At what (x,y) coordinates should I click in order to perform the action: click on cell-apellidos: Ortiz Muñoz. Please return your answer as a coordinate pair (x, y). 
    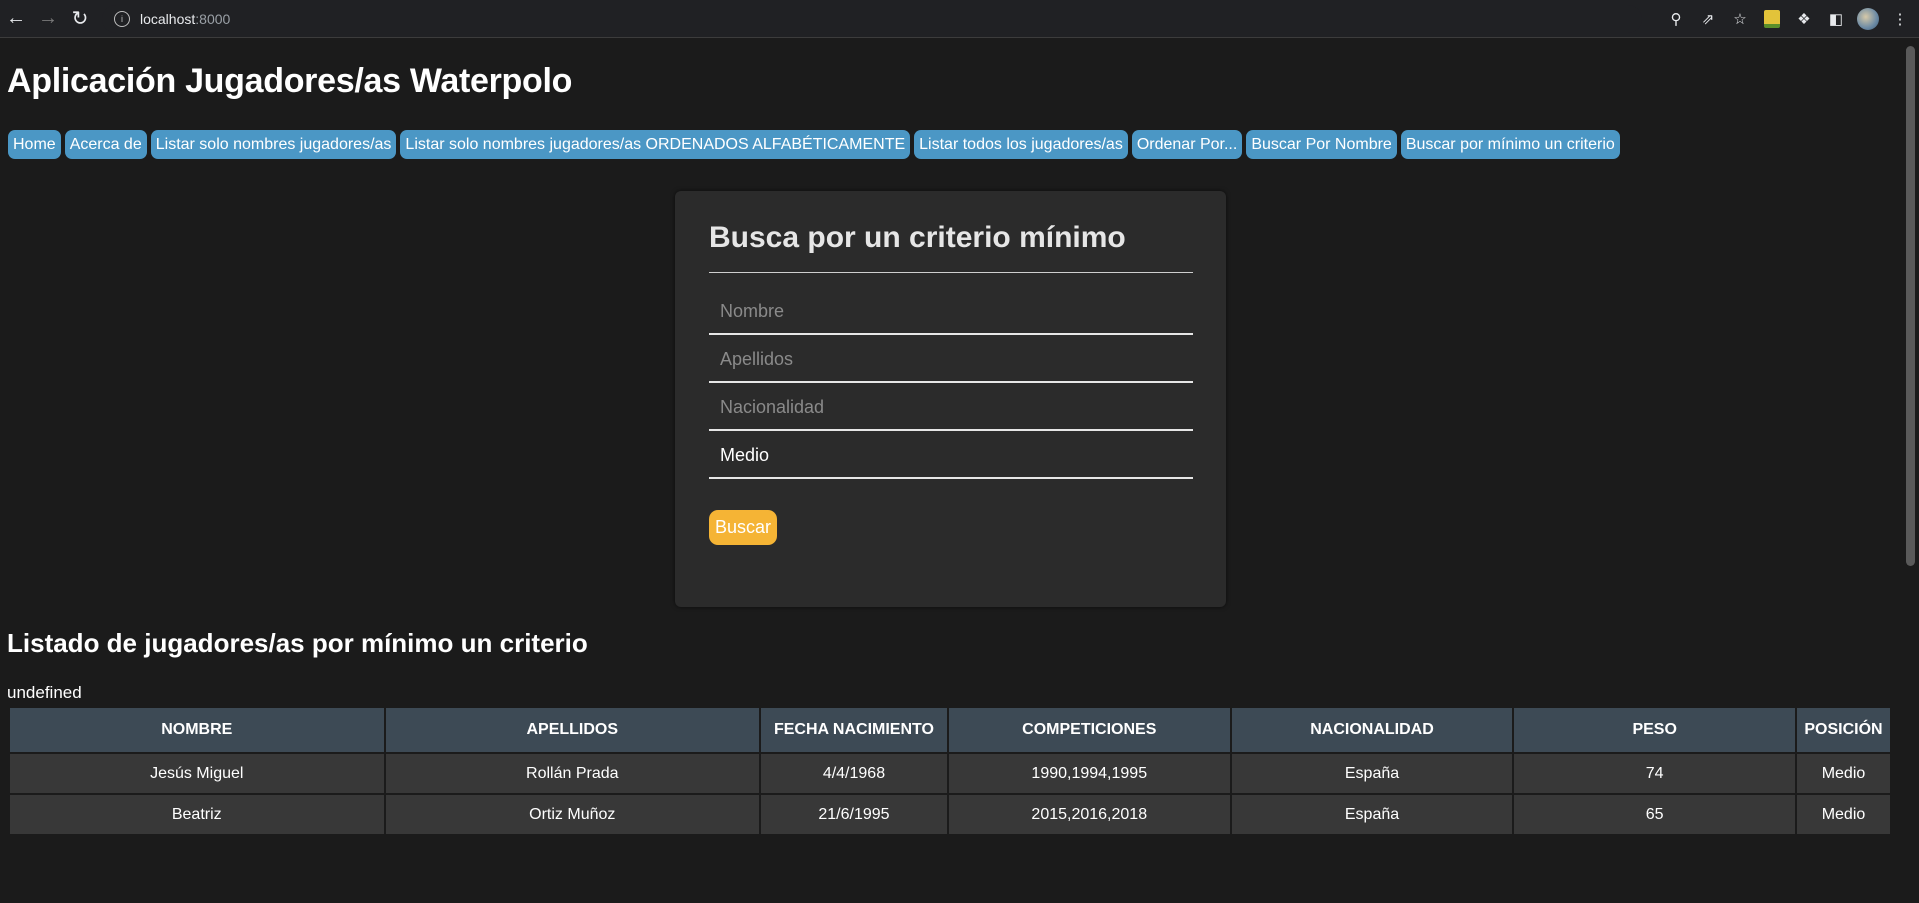
    Looking at the image, I should click on (572, 814).